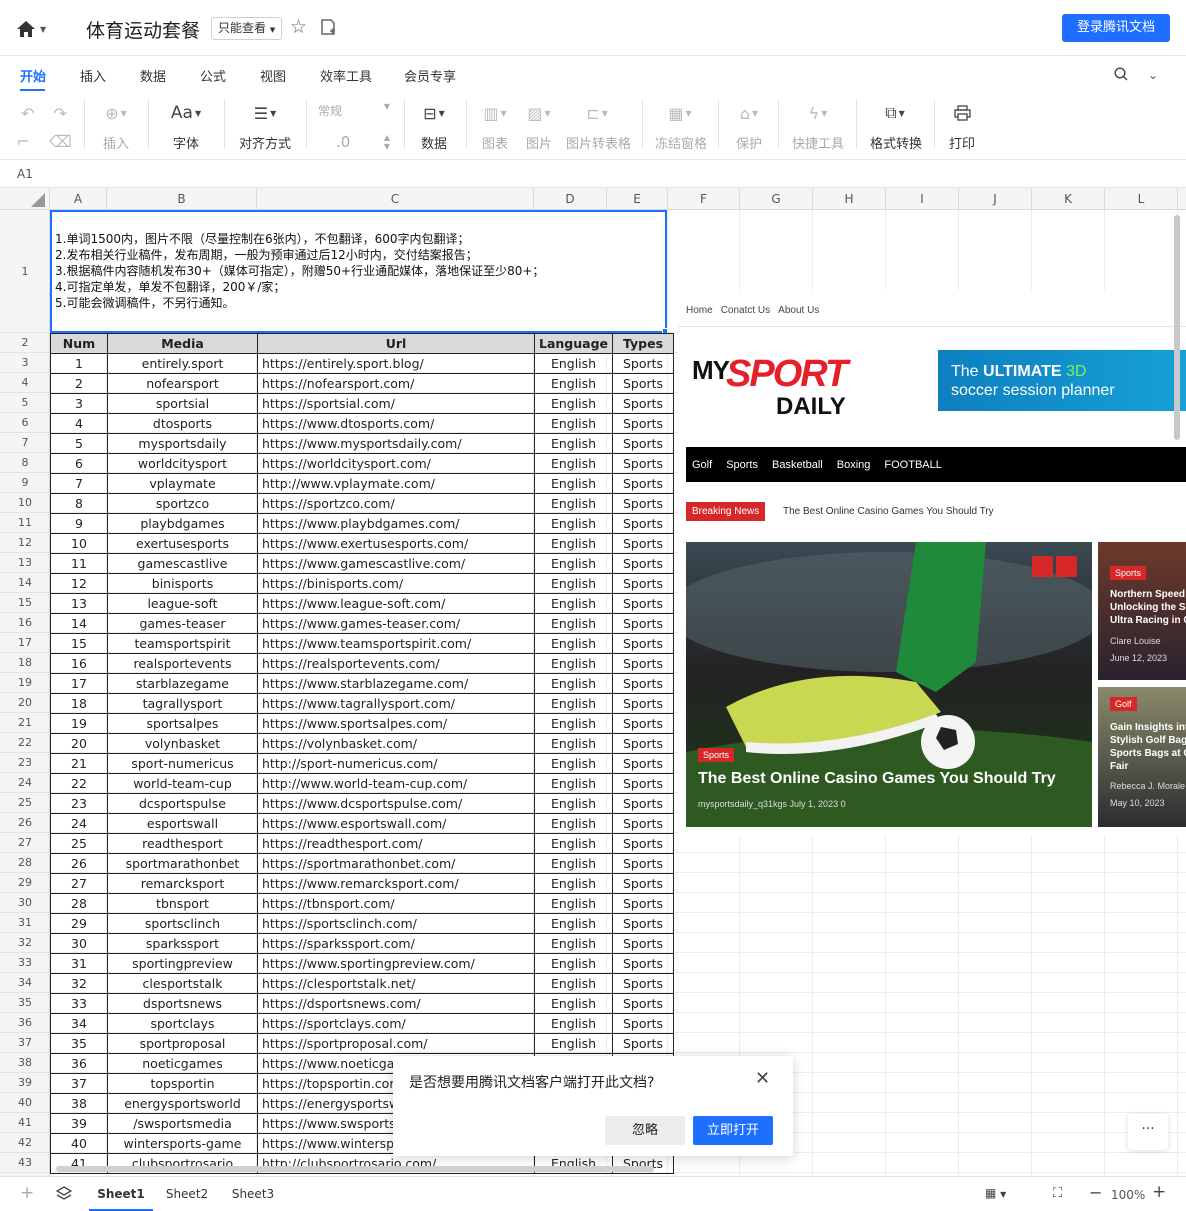  What do you see at coordinates (182, 1043) in the screenshot?
I see `cell-media: sportproposal` at bounding box center [182, 1043].